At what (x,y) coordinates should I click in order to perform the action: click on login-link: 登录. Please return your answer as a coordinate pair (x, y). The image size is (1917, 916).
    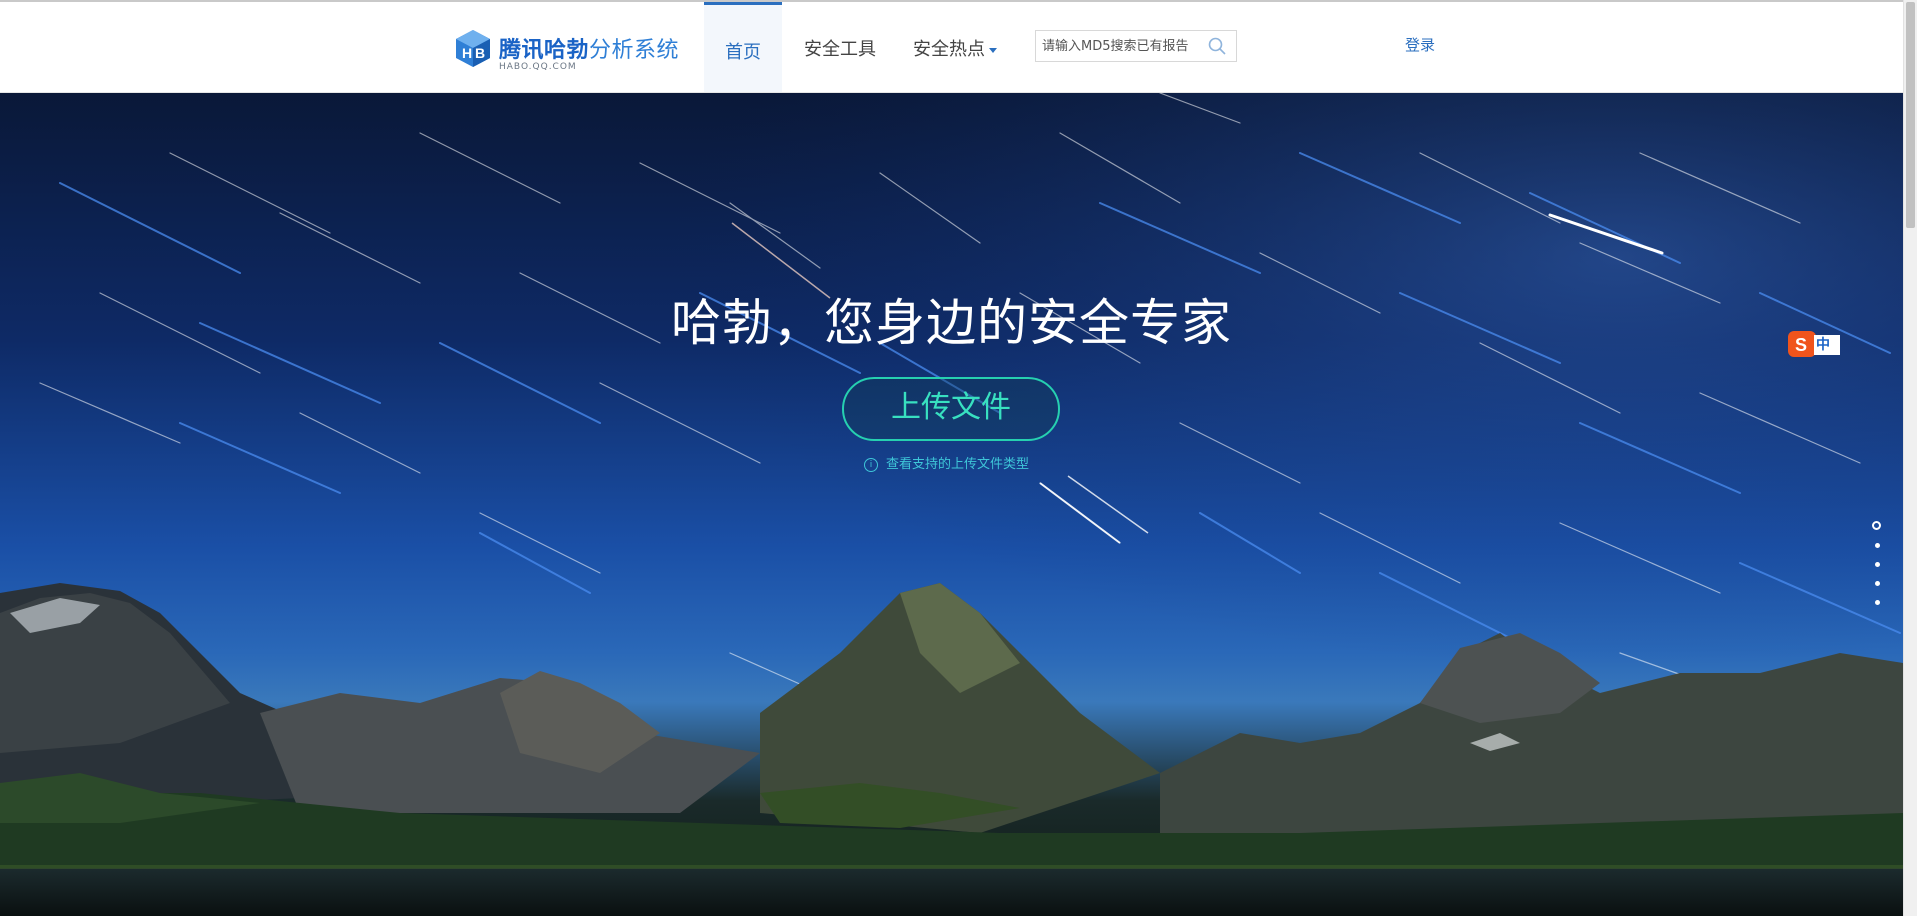
    Looking at the image, I should click on (1420, 44).